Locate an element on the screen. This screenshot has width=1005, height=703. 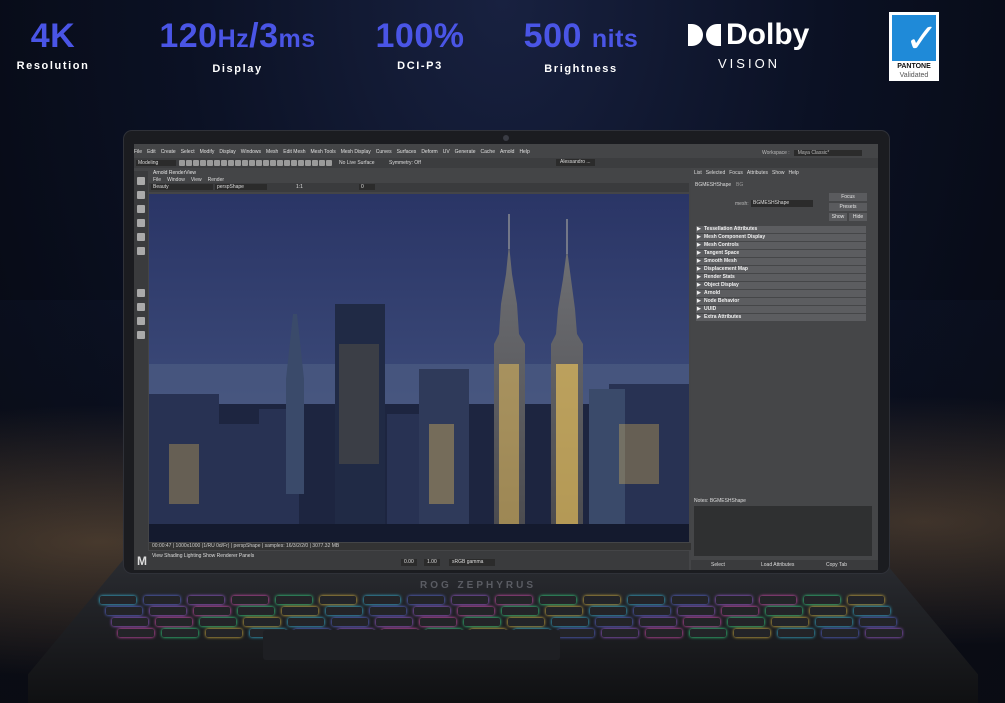
menu-item: Select is located at coordinates (188, 152).